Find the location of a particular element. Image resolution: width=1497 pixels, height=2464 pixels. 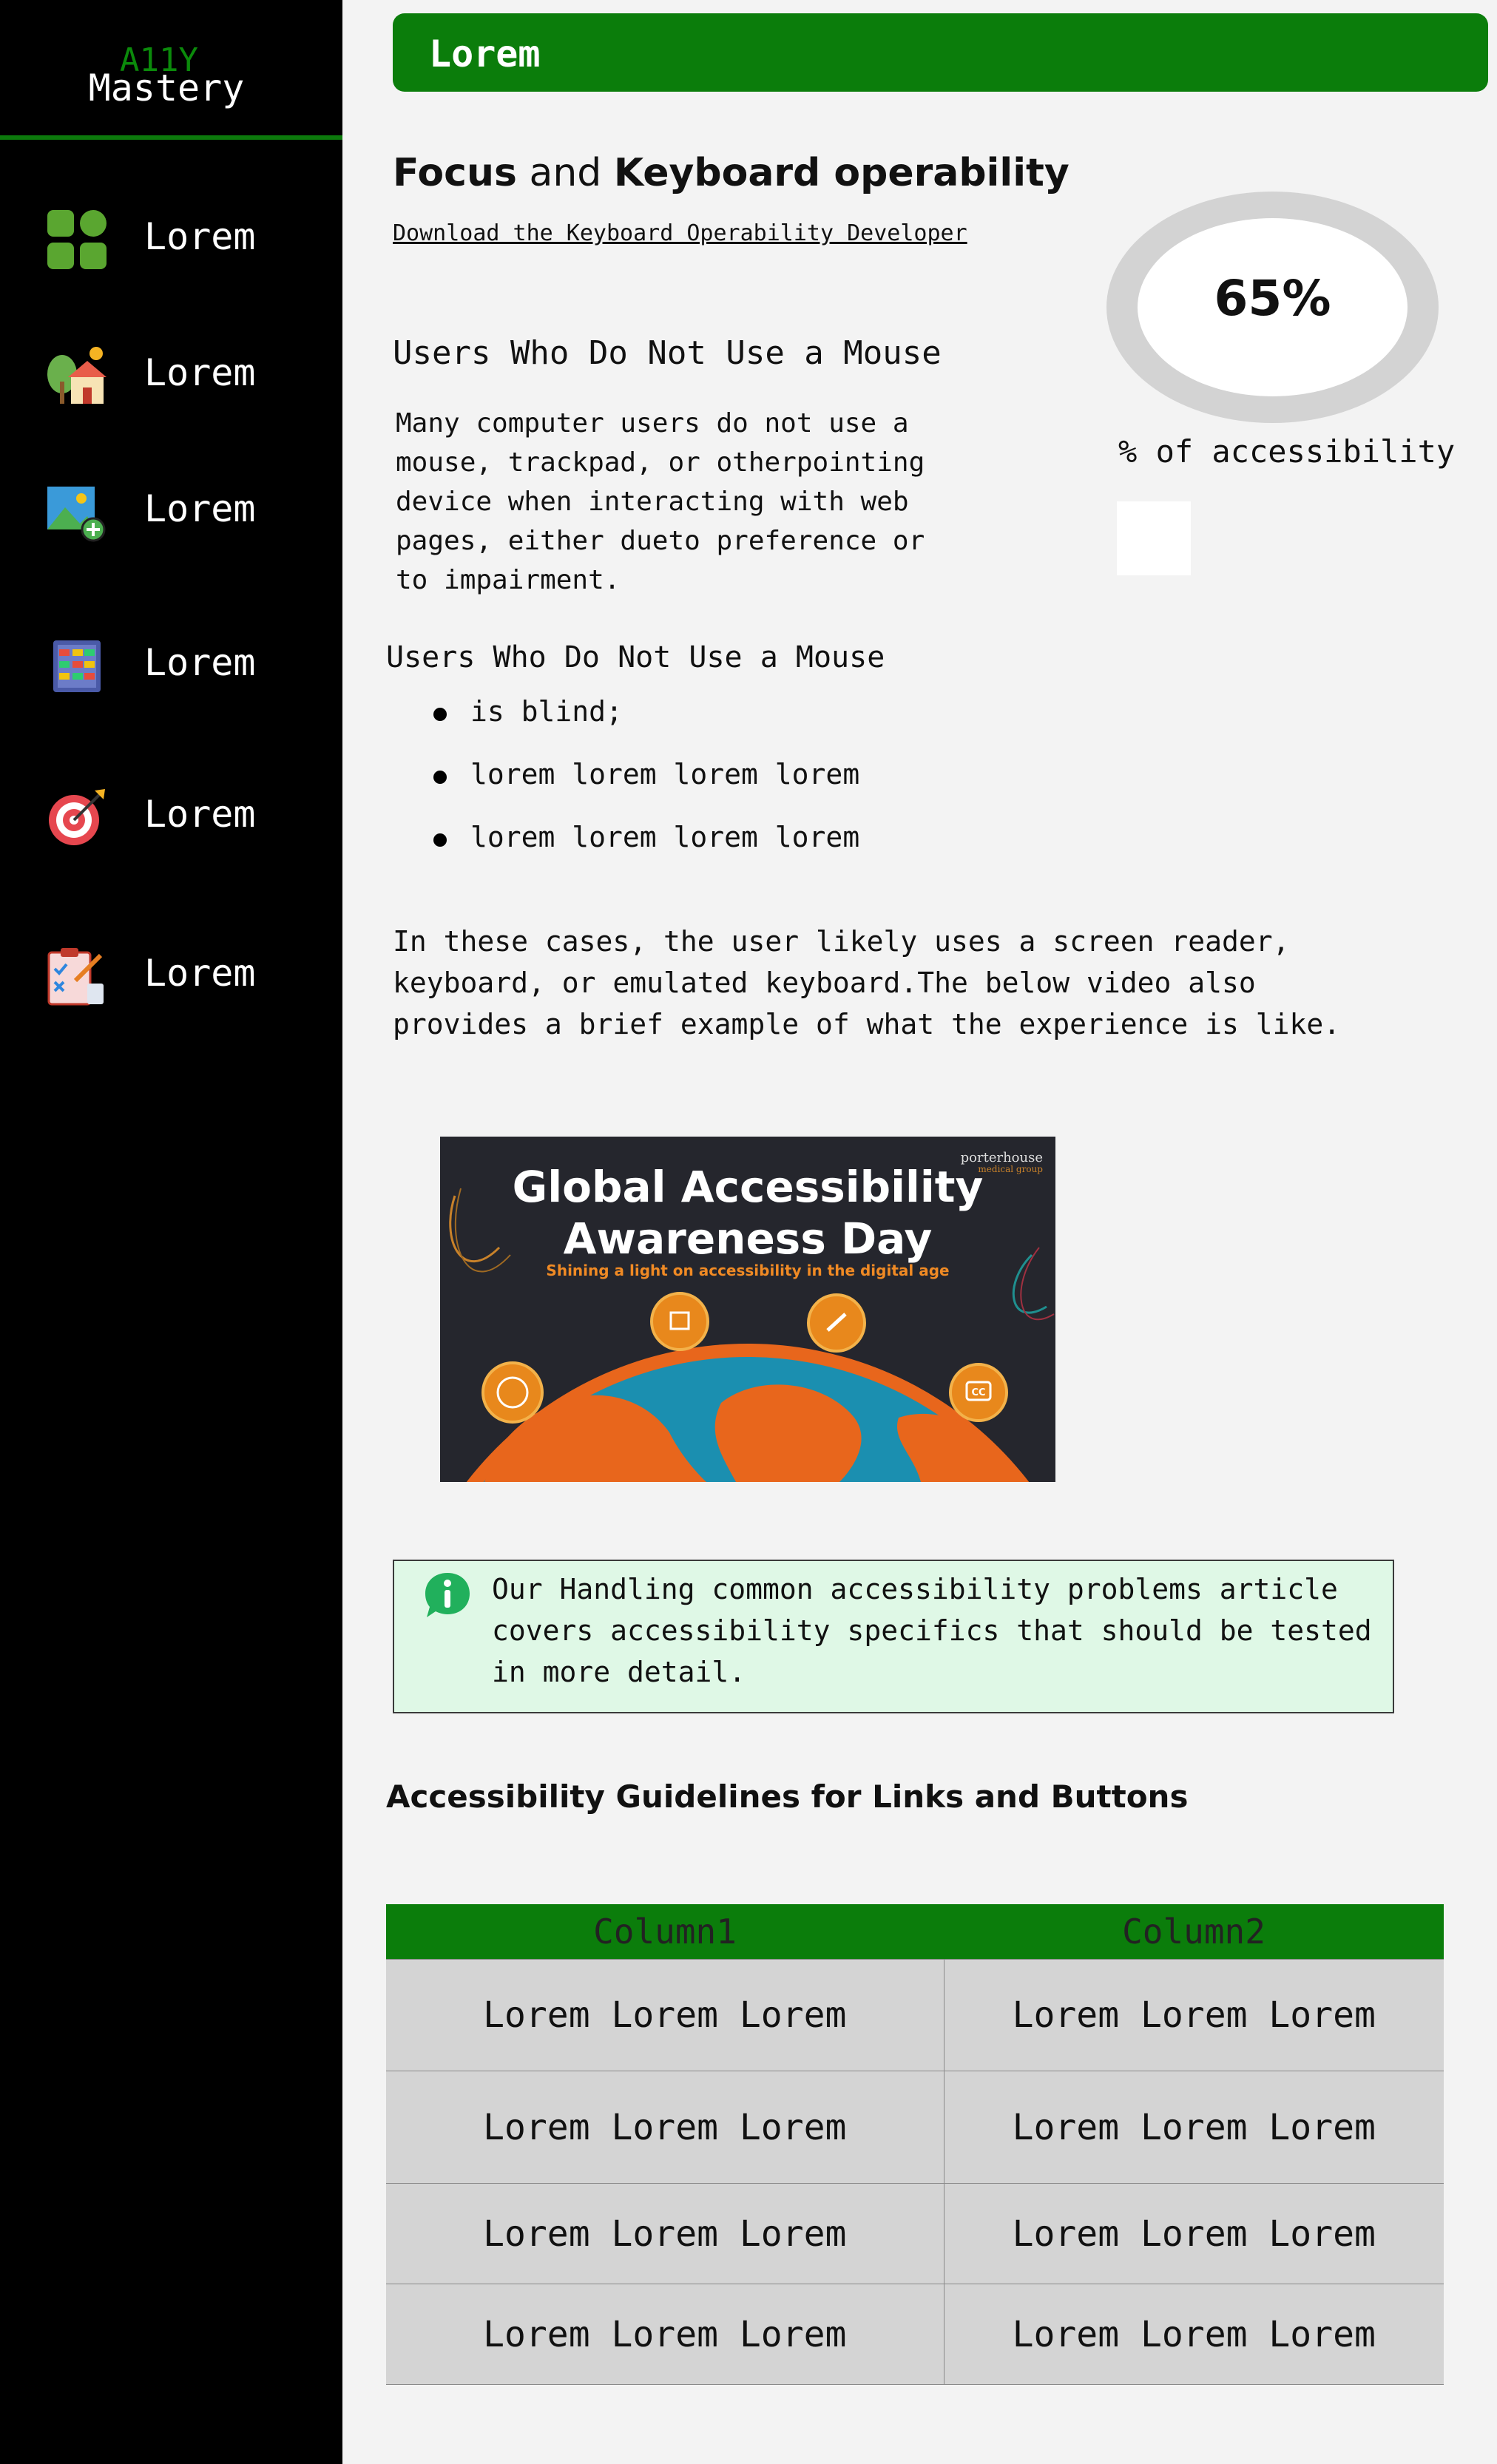

column-header-2: Column2 is located at coordinates (1194, 1932).